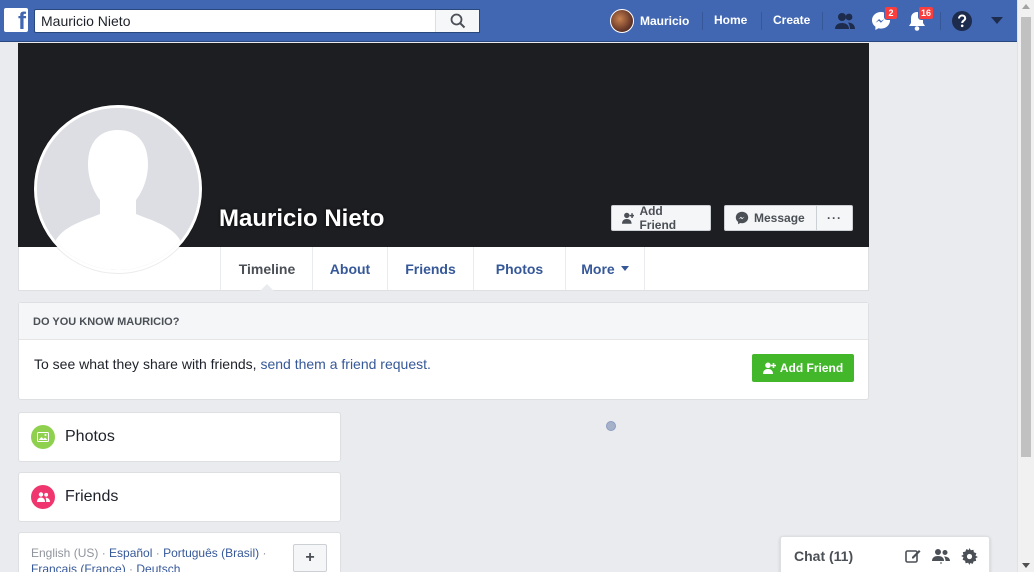 Image resolution: width=1034 pixels, height=572 pixels. What do you see at coordinates (158, 567) in the screenshot?
I see `language-deutsch-link: Deutsch` at bounding box center [158, 567].